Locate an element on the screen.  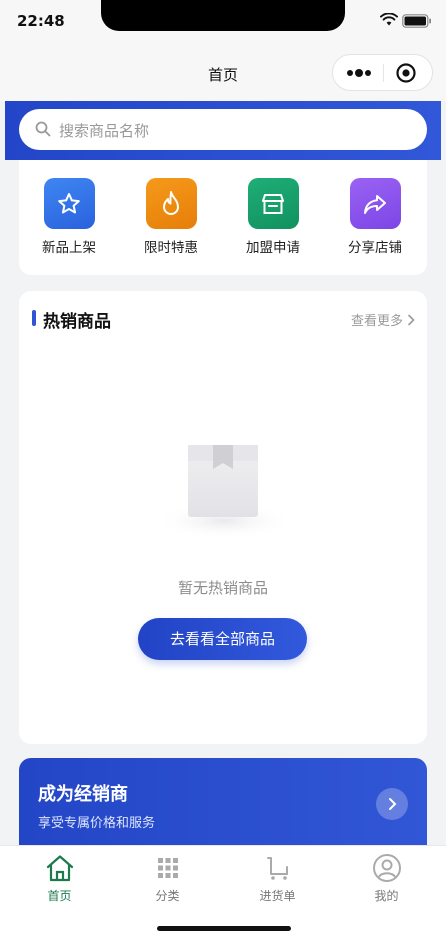
become-dealer-banner: 成为经销商 享受专属价格和服务 is located at coordinates (223, 805).